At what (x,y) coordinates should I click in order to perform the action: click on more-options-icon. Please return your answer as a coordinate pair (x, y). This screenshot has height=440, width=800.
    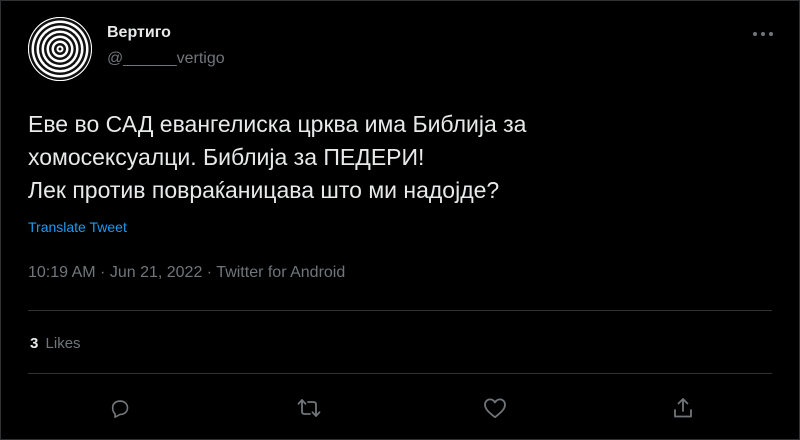
    Looking at the image, I should click on (763, 34).